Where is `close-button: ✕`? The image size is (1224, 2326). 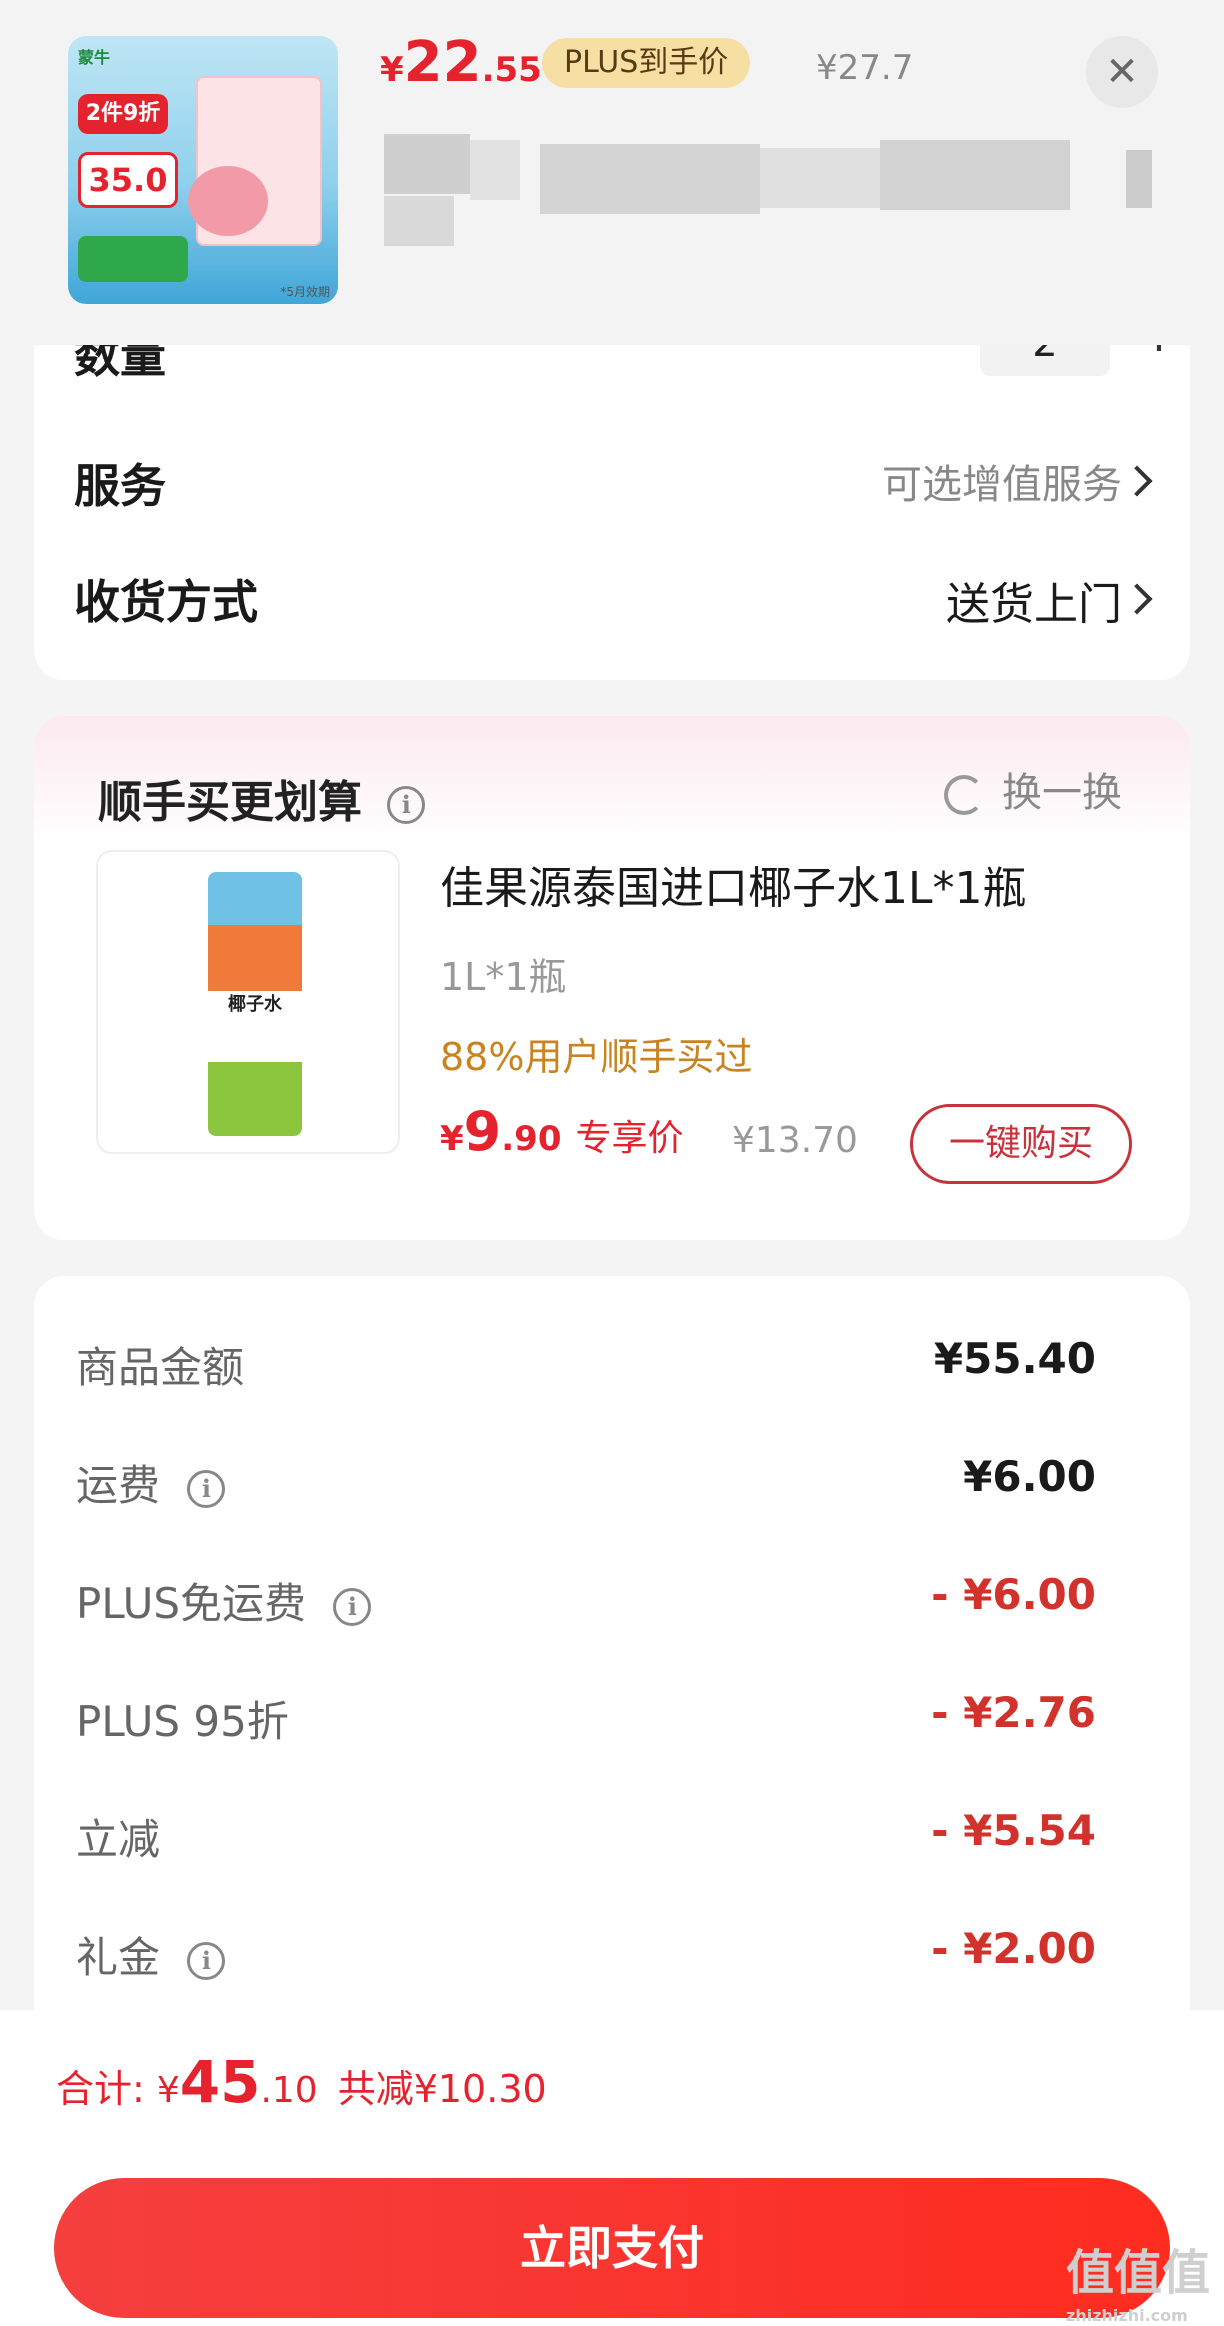
close-button: ✕ is located at coordinates (1122, 72).